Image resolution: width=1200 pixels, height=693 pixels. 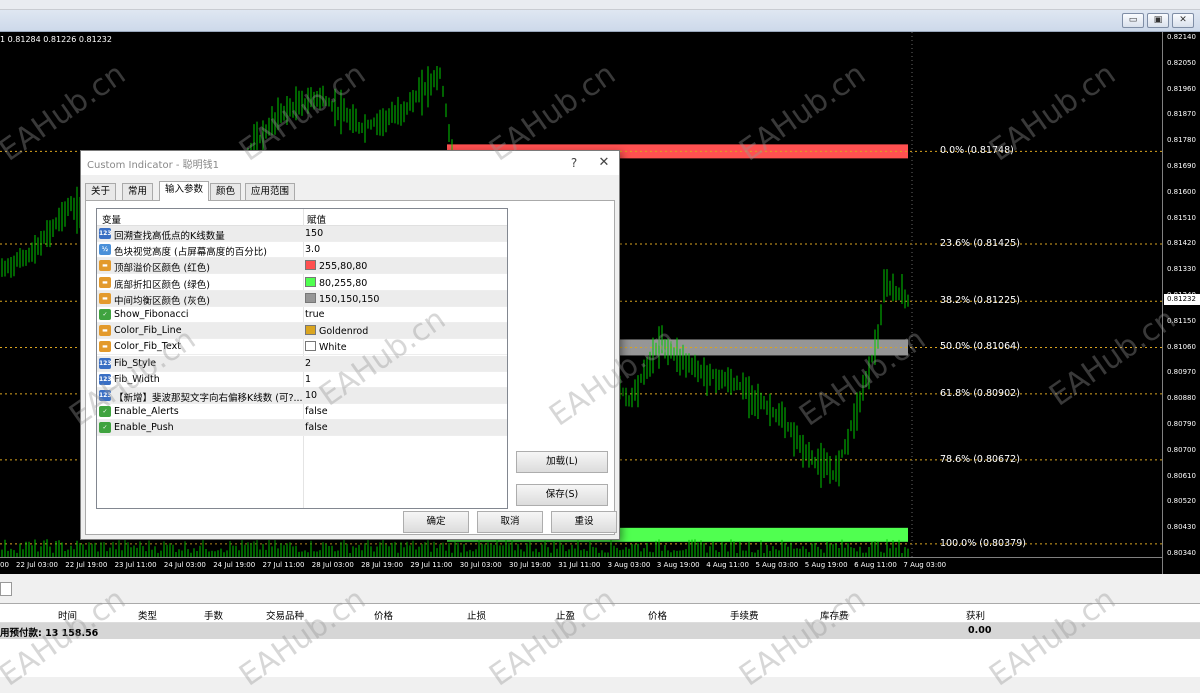 I want to click on param-value: White, so click(x=326, y=347).